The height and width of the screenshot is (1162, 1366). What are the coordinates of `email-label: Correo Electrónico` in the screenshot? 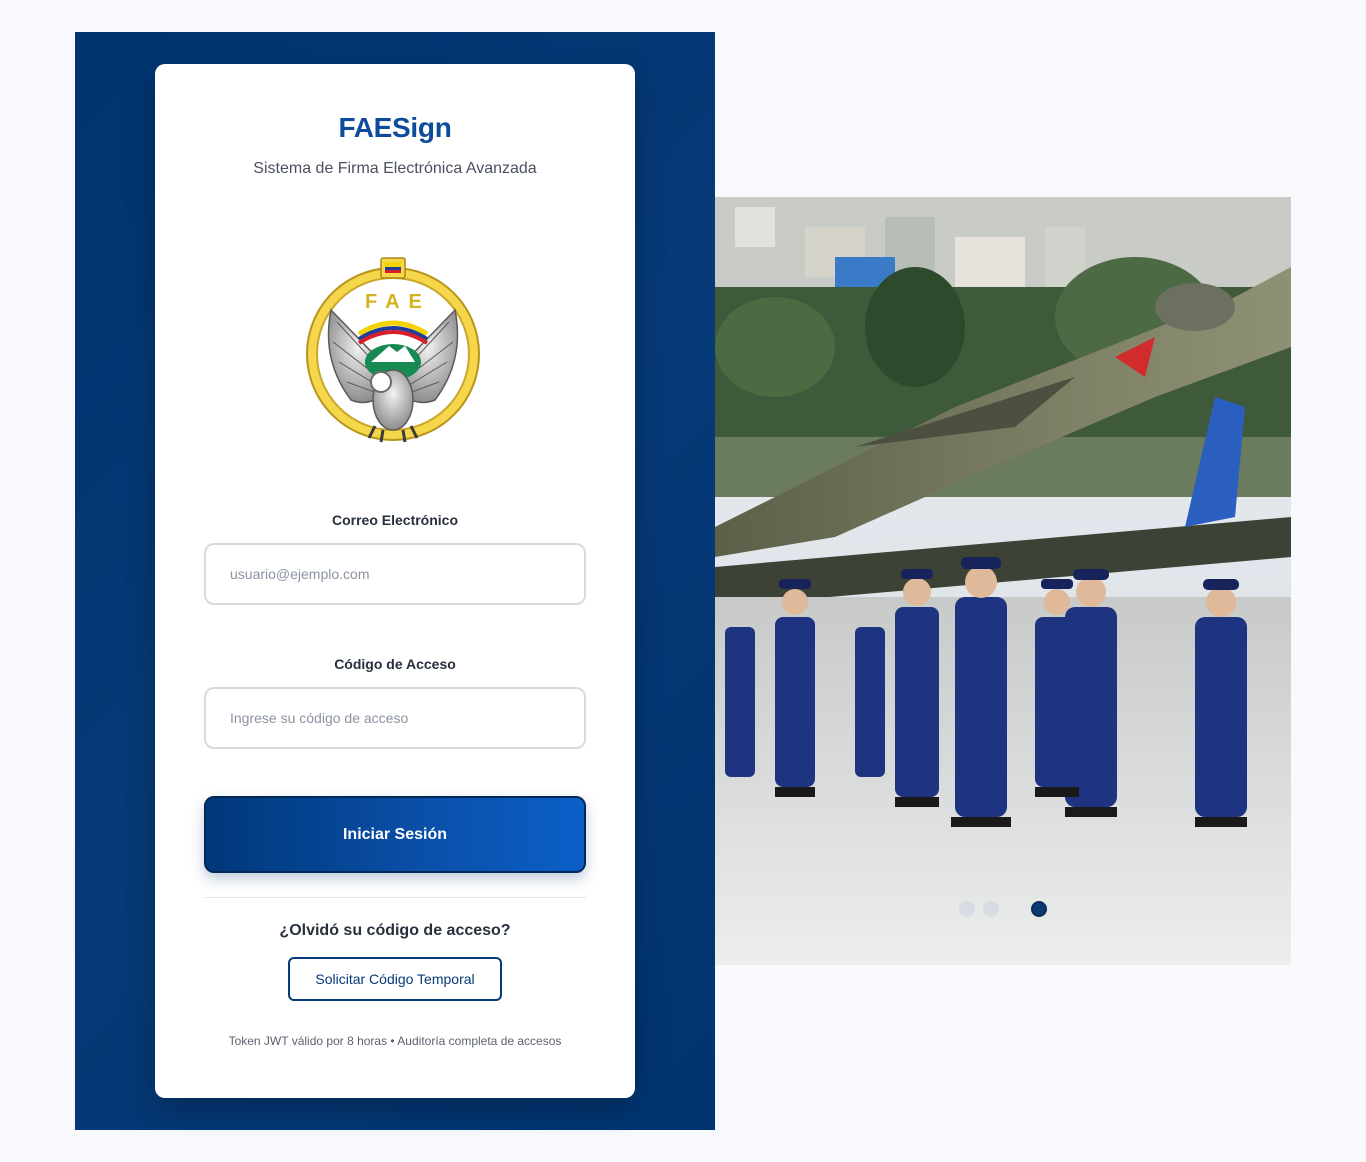 It's located at (395, 520).